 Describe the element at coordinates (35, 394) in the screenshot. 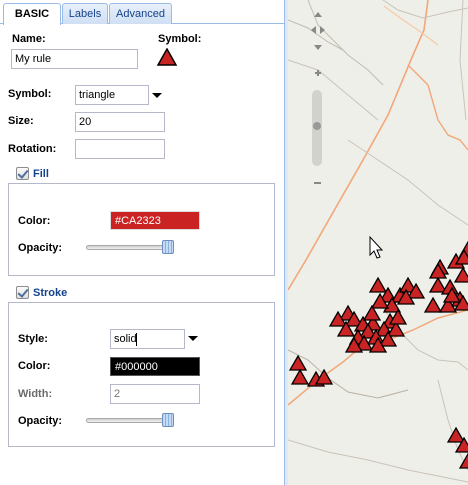

I see `stroke-width-label: Width:` at that location.